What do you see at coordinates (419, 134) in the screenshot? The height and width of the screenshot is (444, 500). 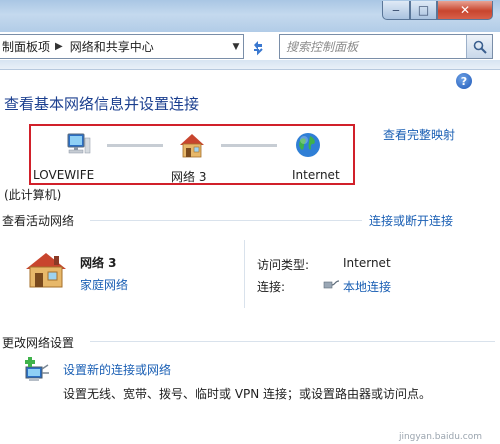 I see `view-full-map-link: 查看完整映射` at bounding box center [419, 134].